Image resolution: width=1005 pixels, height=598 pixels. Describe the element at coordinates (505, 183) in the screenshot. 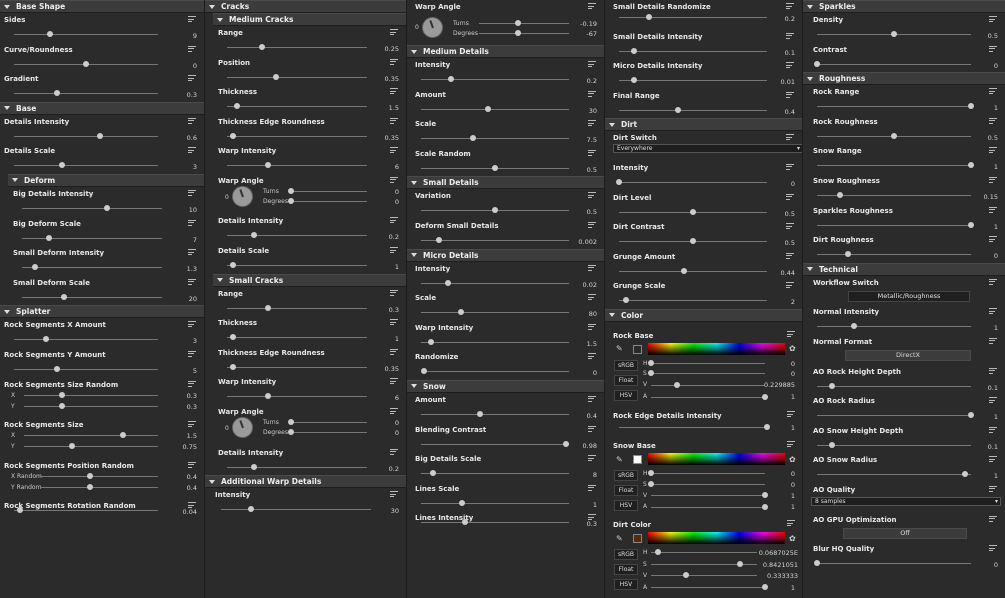

I see `section-small-details: Small Details` at that location.